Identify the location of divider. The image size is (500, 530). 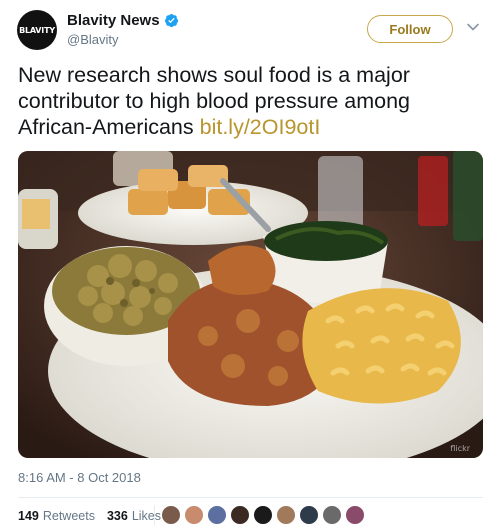
(250, 497).